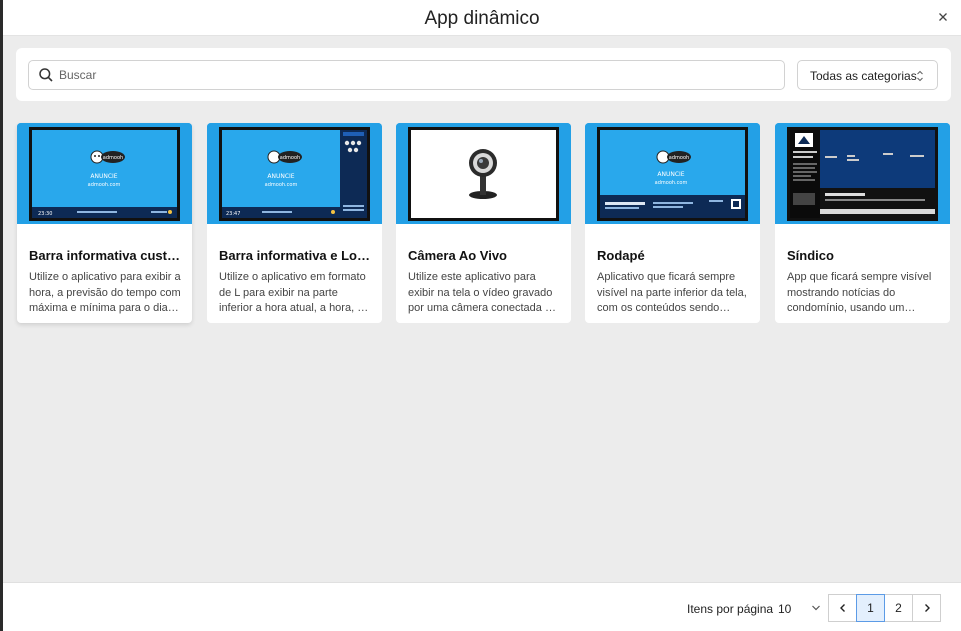  I want to click on app-thumbnail: admooh ANUNCIE admooh.com 23:30, so click(104, 173).